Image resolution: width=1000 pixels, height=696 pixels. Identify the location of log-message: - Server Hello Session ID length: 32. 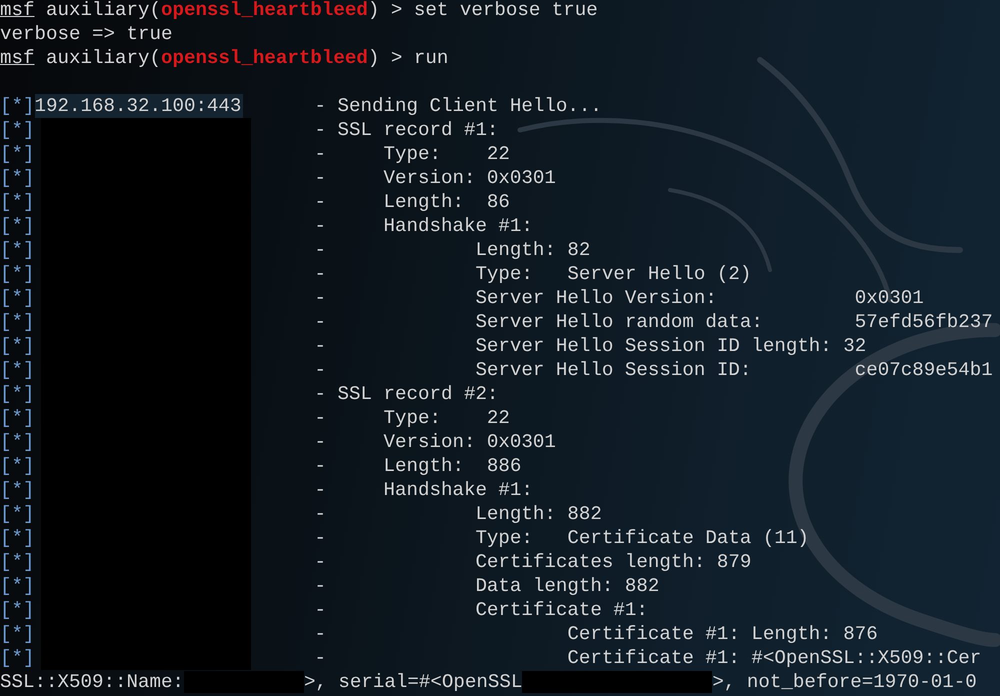
(590, 346).